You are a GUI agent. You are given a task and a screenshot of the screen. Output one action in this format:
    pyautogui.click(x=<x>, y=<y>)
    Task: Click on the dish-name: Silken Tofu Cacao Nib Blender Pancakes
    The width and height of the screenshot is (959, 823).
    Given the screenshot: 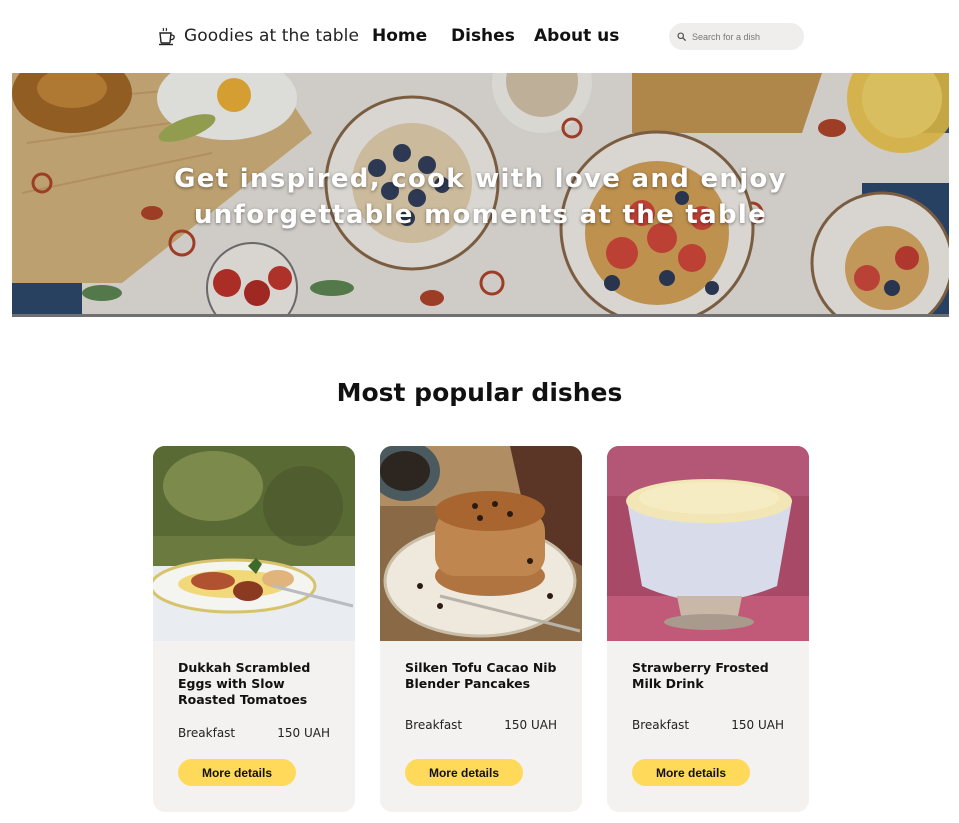 What is the action you would take?
    pyautogui.click(x=481, y=675)
    